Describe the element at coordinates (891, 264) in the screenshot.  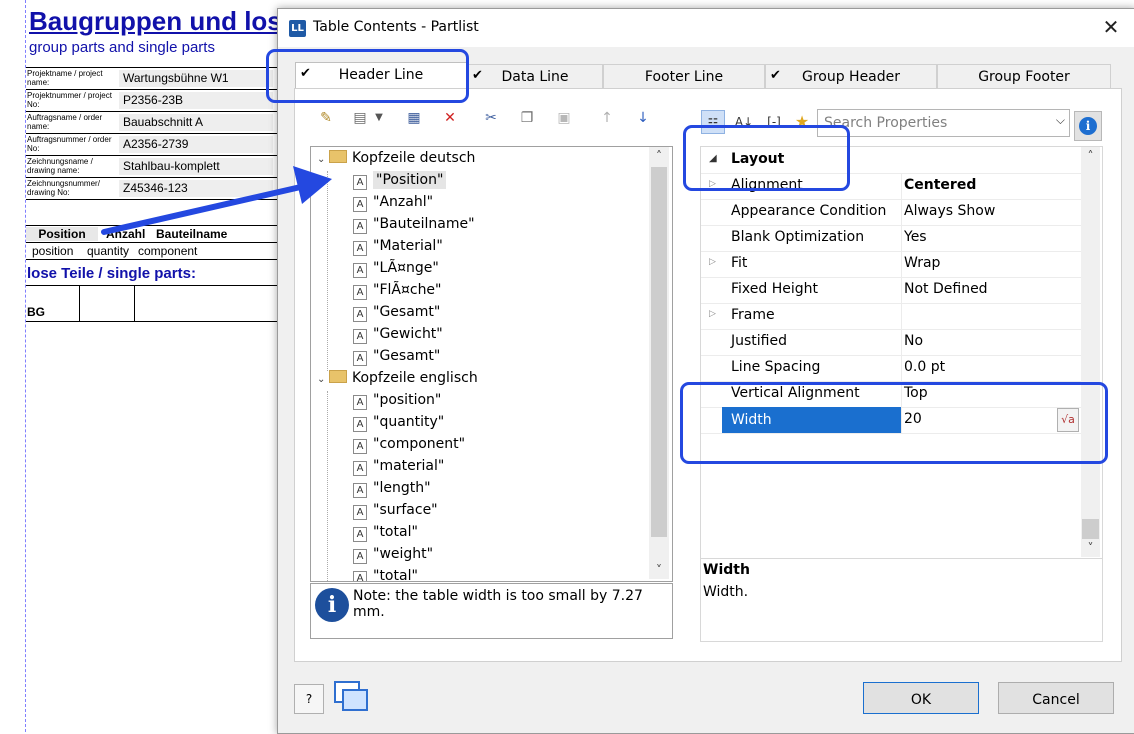
I see `property-row-fit: ▷ Fit Wrap` at that location.